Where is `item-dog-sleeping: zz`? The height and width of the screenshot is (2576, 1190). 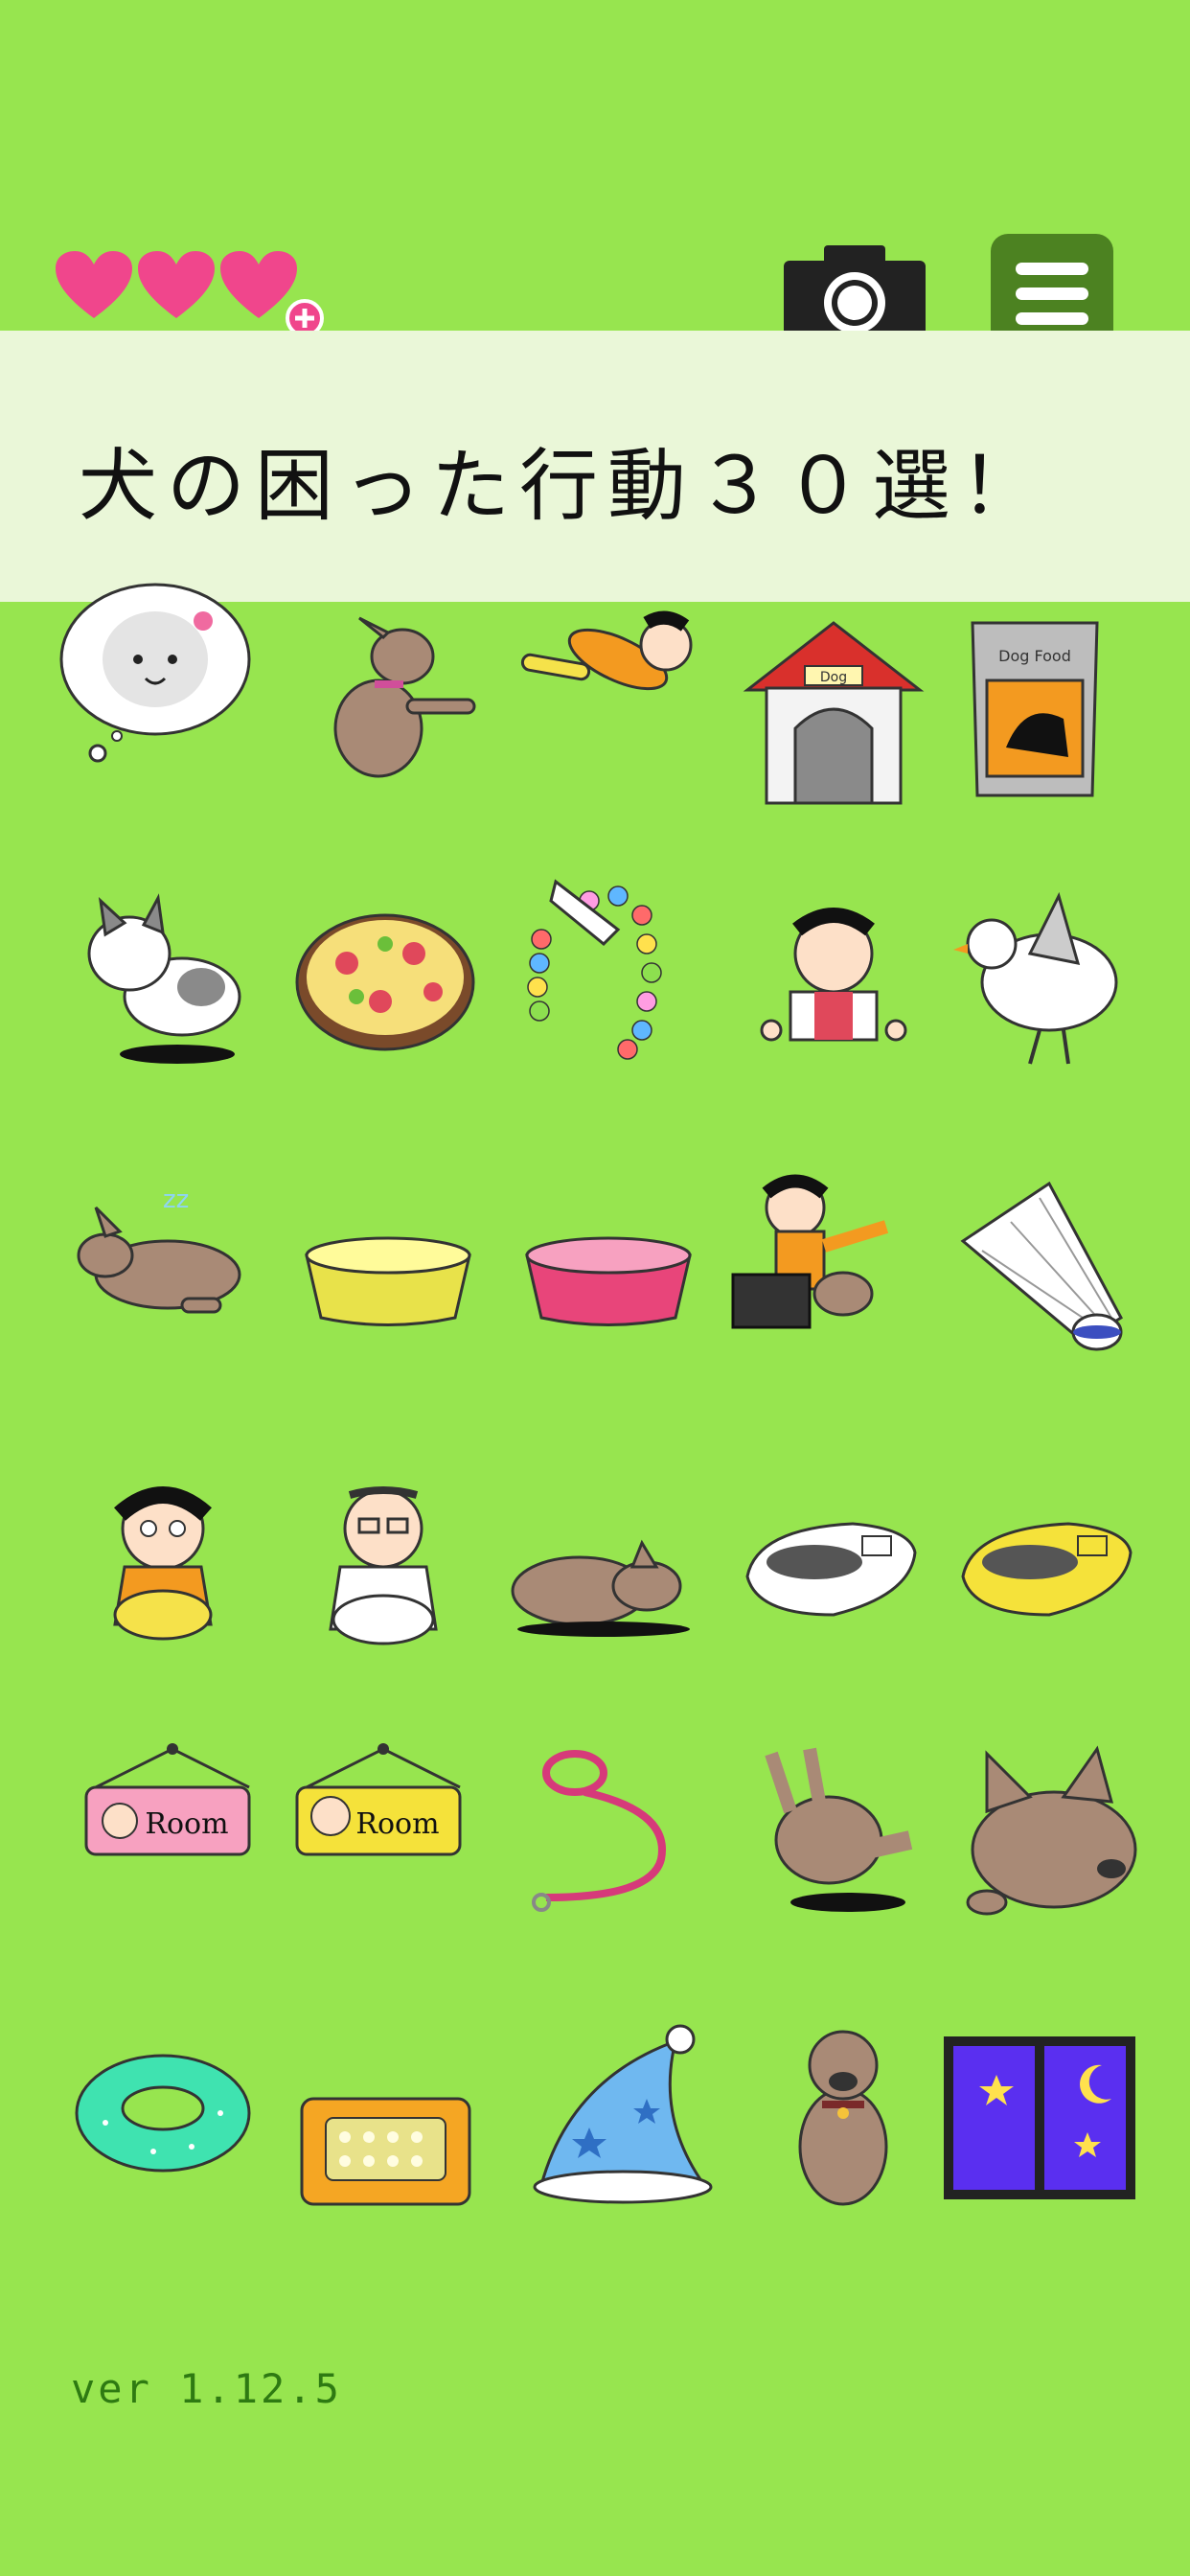
item-dog-sleeping: zz is located at coordinates (163, 1270).